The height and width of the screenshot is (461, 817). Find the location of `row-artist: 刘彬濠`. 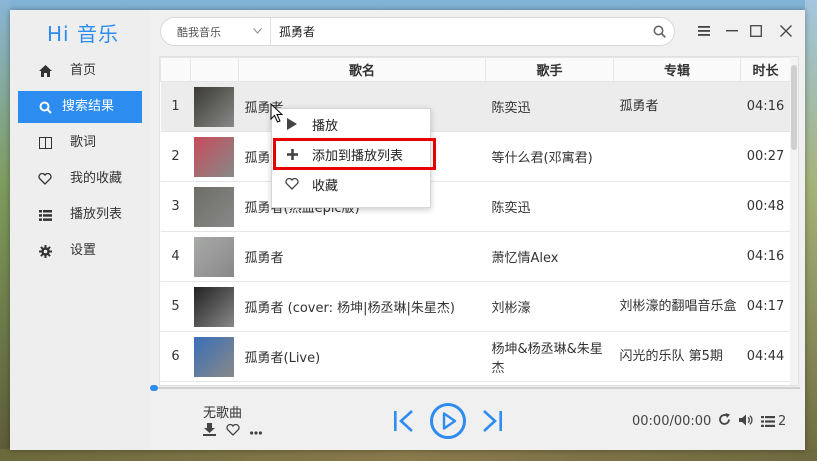

row-artist: 刘彬濠 is located at coordinates (549, 306).